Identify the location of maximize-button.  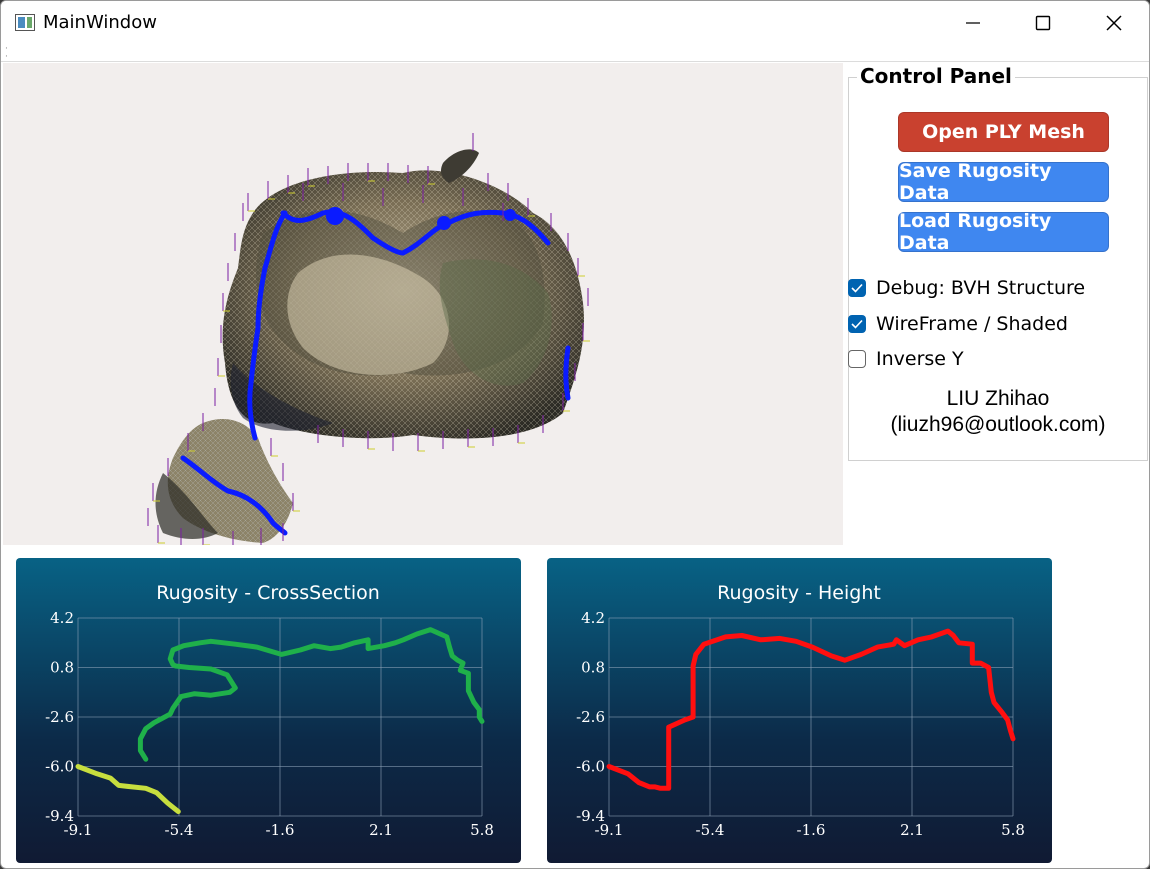
(1043, 23).